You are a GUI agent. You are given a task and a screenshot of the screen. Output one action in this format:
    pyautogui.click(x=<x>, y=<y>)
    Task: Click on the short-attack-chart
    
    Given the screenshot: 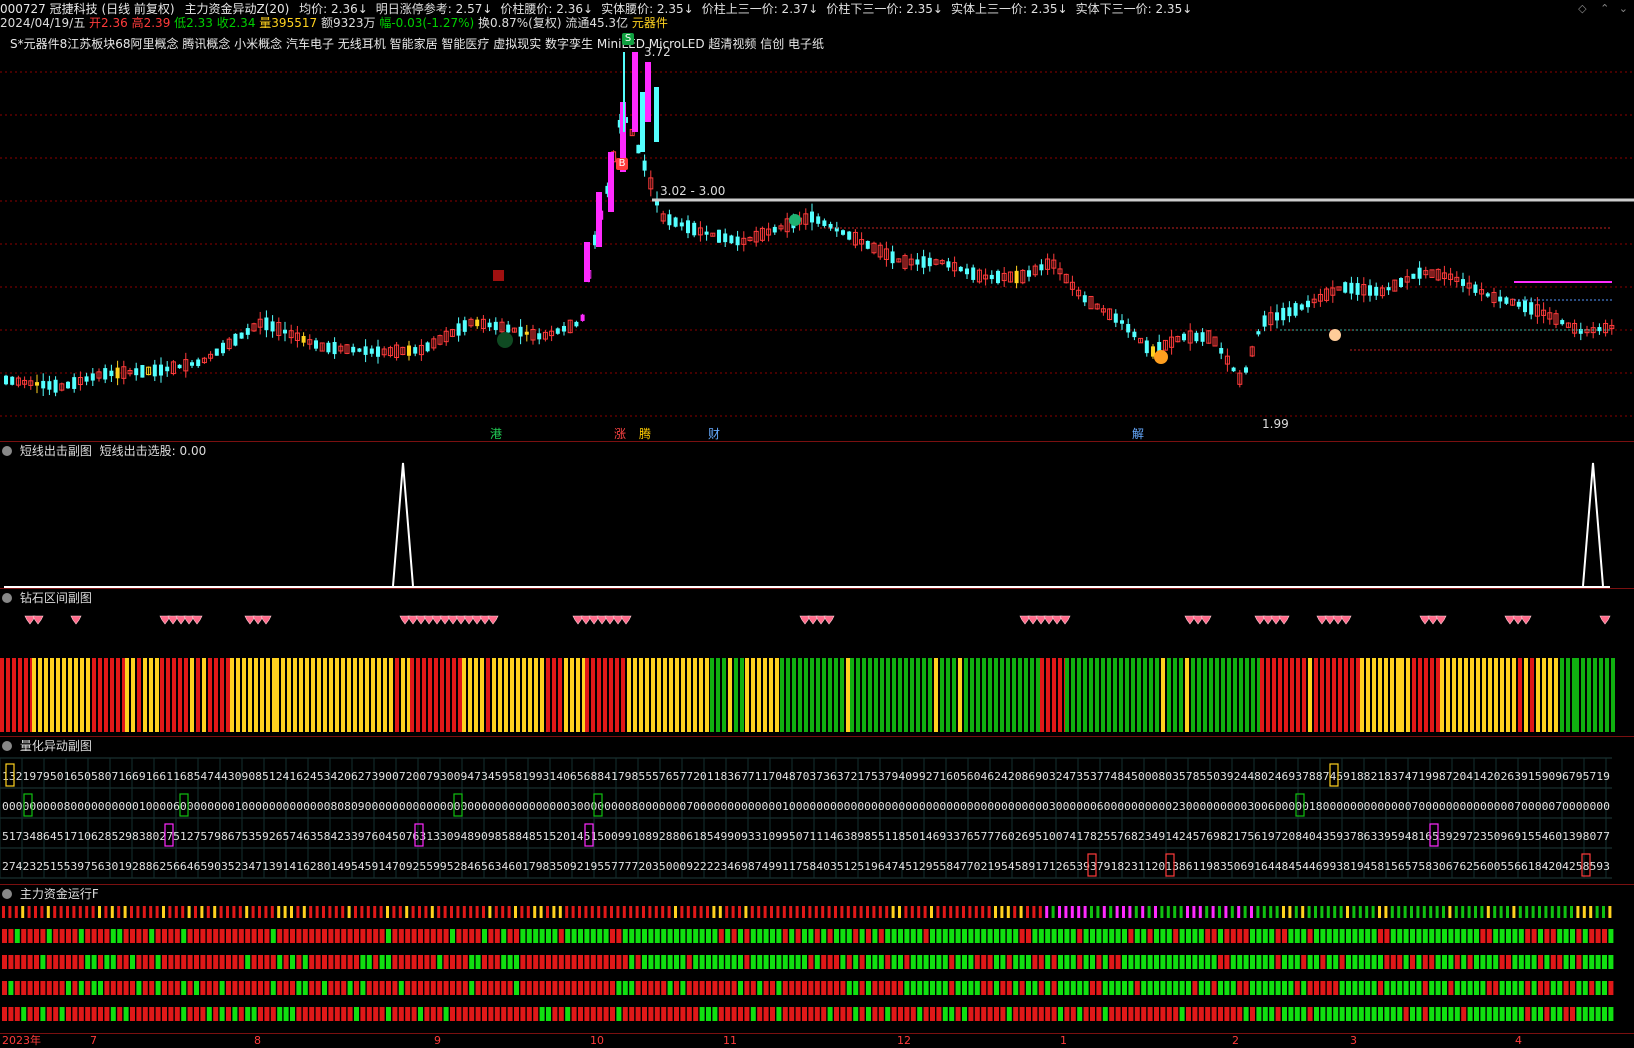 What is the action you would take?
    pyautogui.click(x=817, y=523)
    